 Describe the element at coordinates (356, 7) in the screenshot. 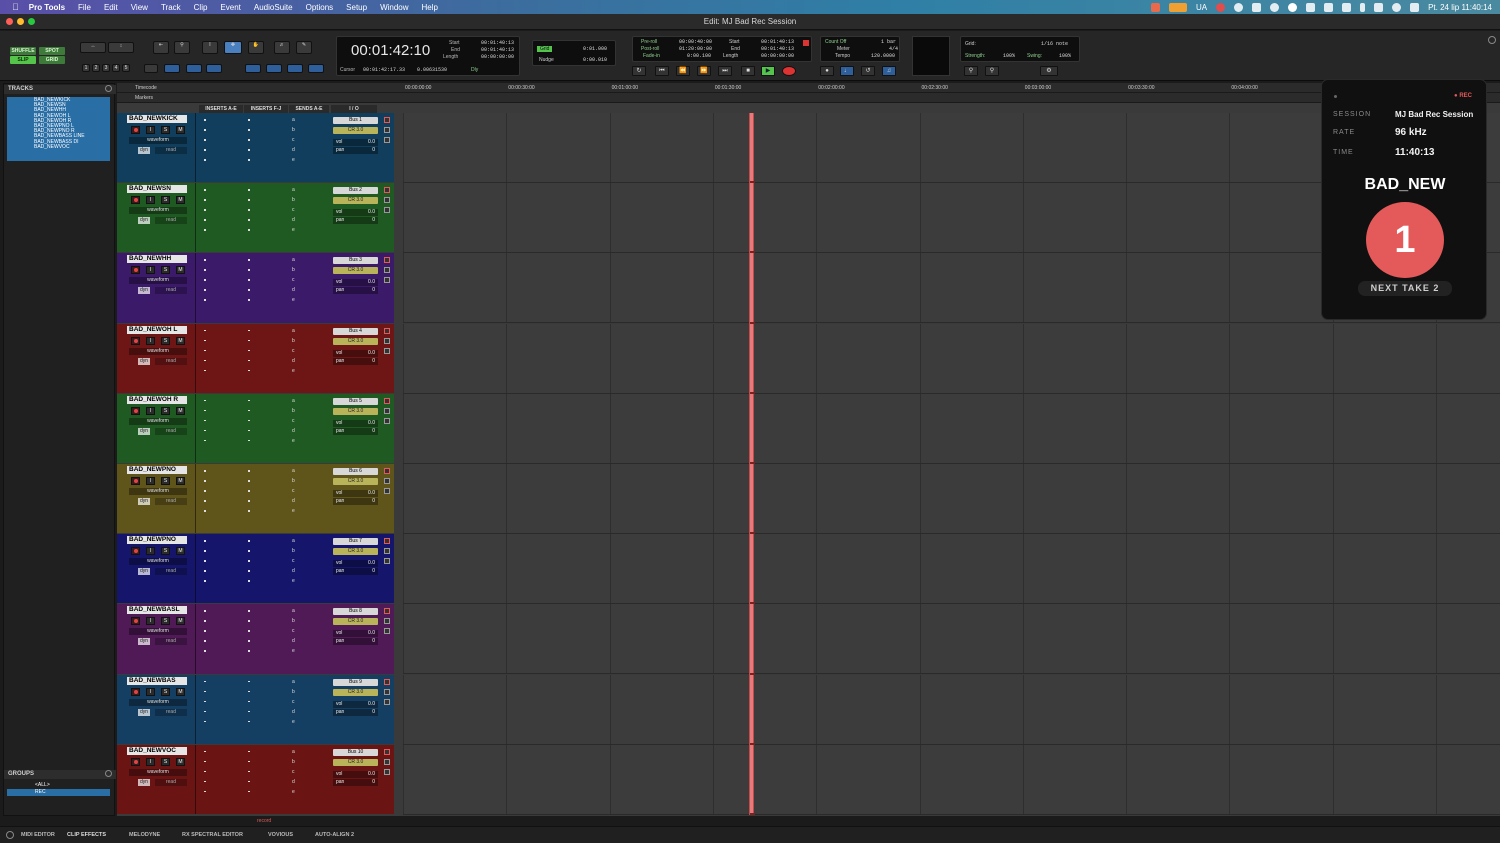

I see `menu-setup: Setup` at that location.